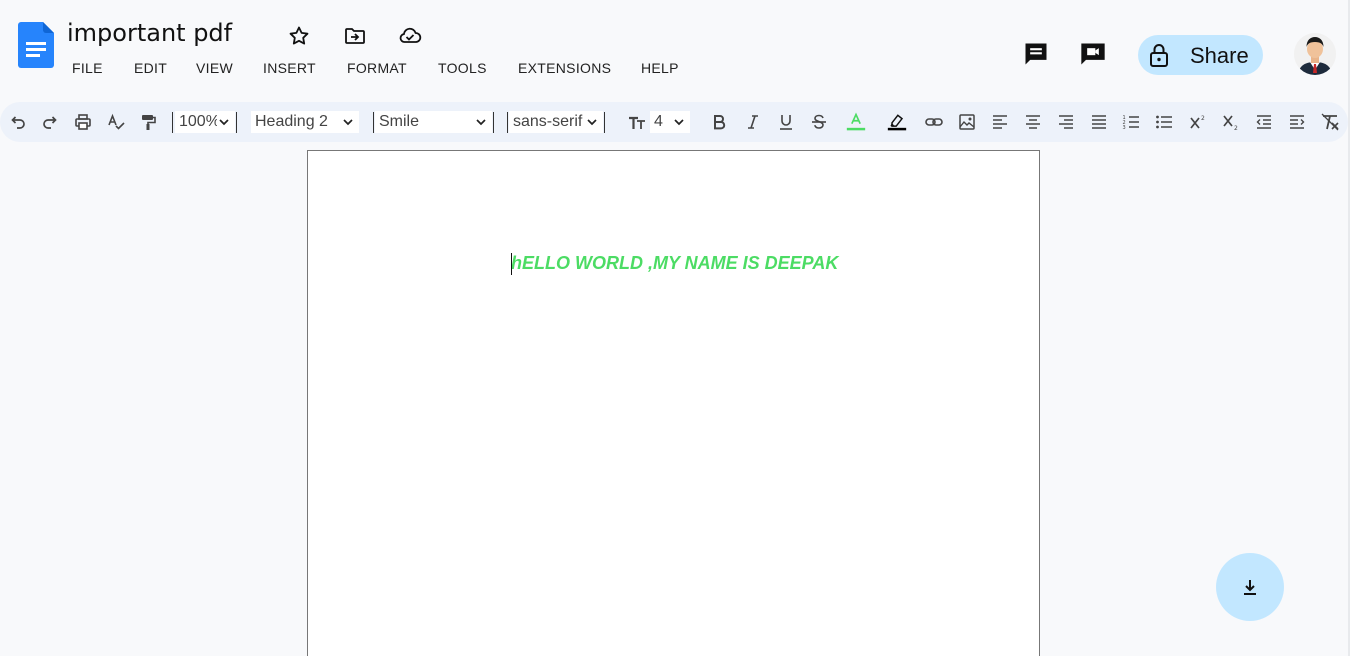 This screenshot has width=1350, height=656. I want to click on menu-insert: INSERT, so click(289, 68).